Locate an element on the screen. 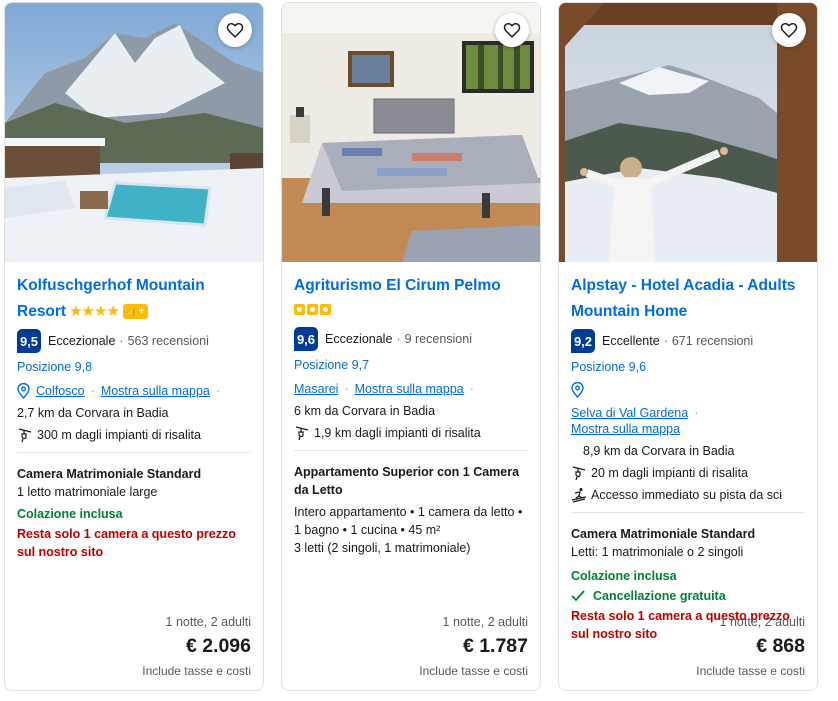  review-count: 671 recensioni is located at coordinates (712, 341).